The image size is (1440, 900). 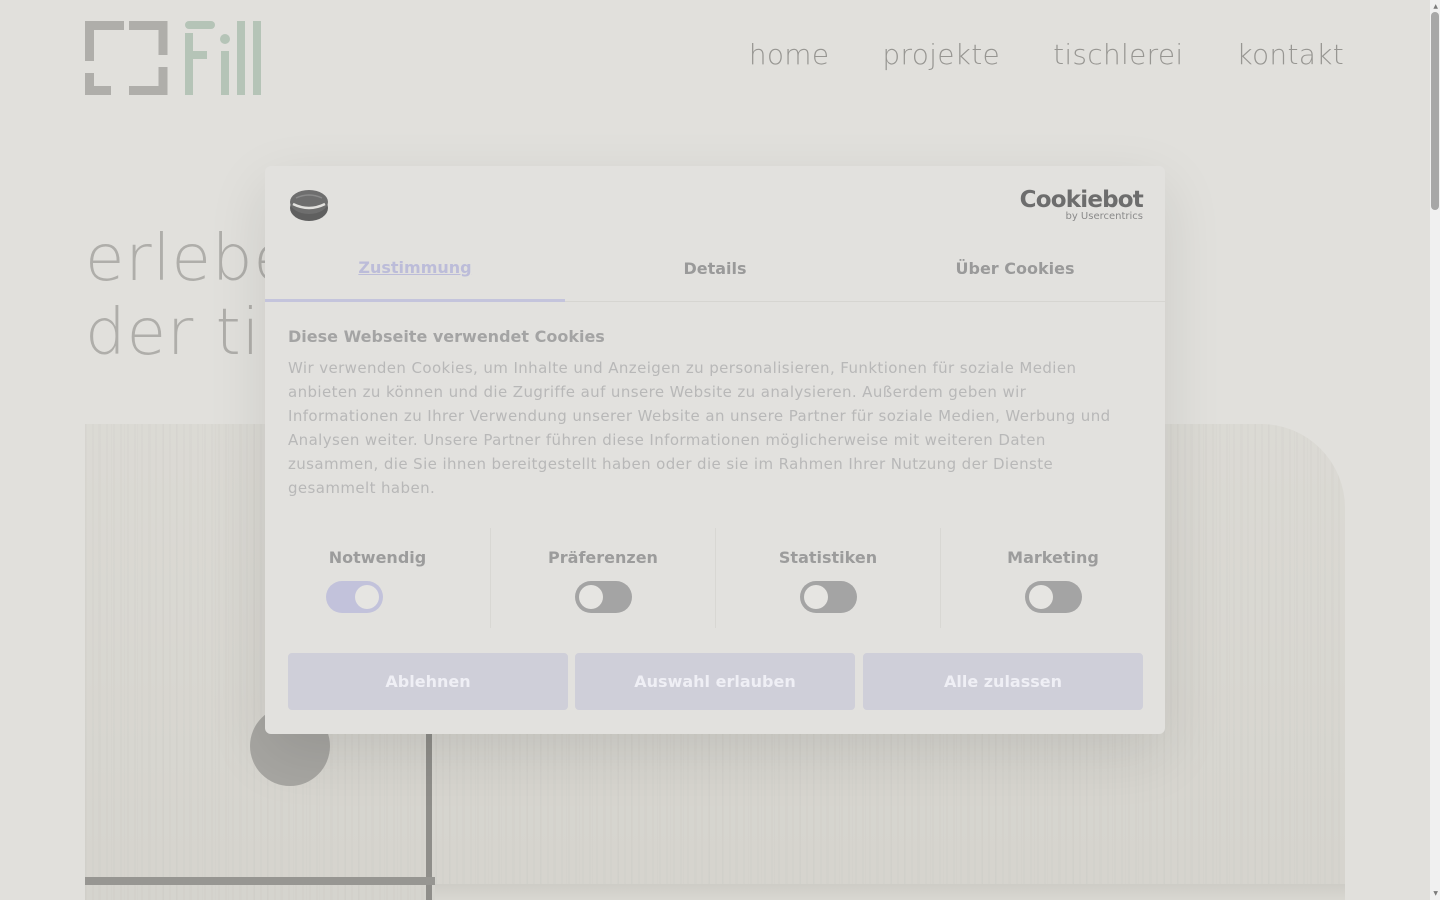 I want to click on scroll-down-icon: ▼, so click(x=1435, y=893).